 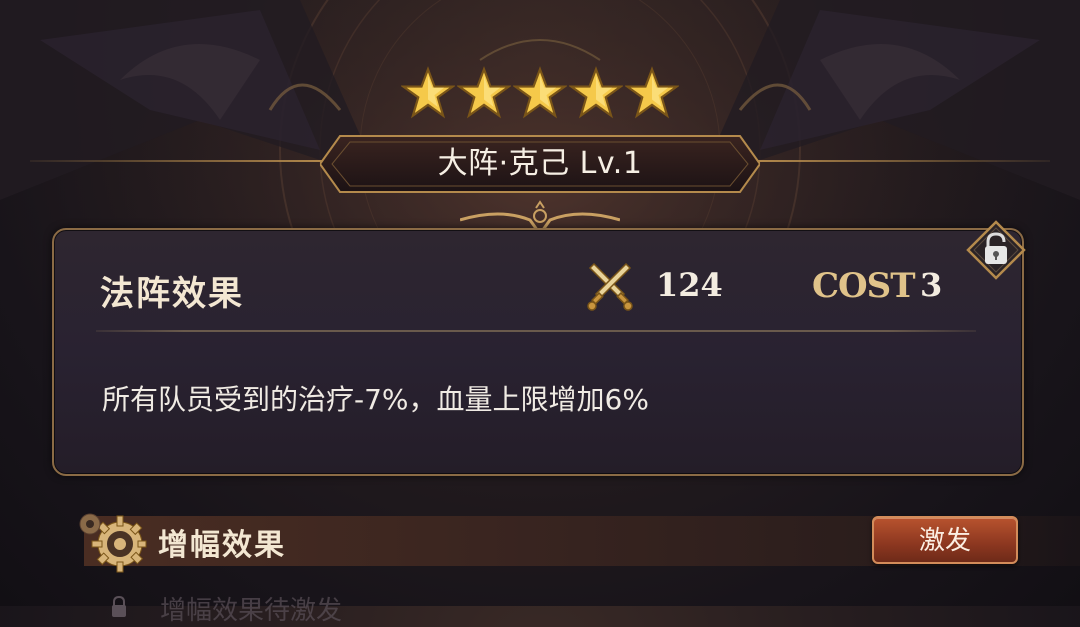 I want to click on right-ornament-line, so click(x=900, y=161).